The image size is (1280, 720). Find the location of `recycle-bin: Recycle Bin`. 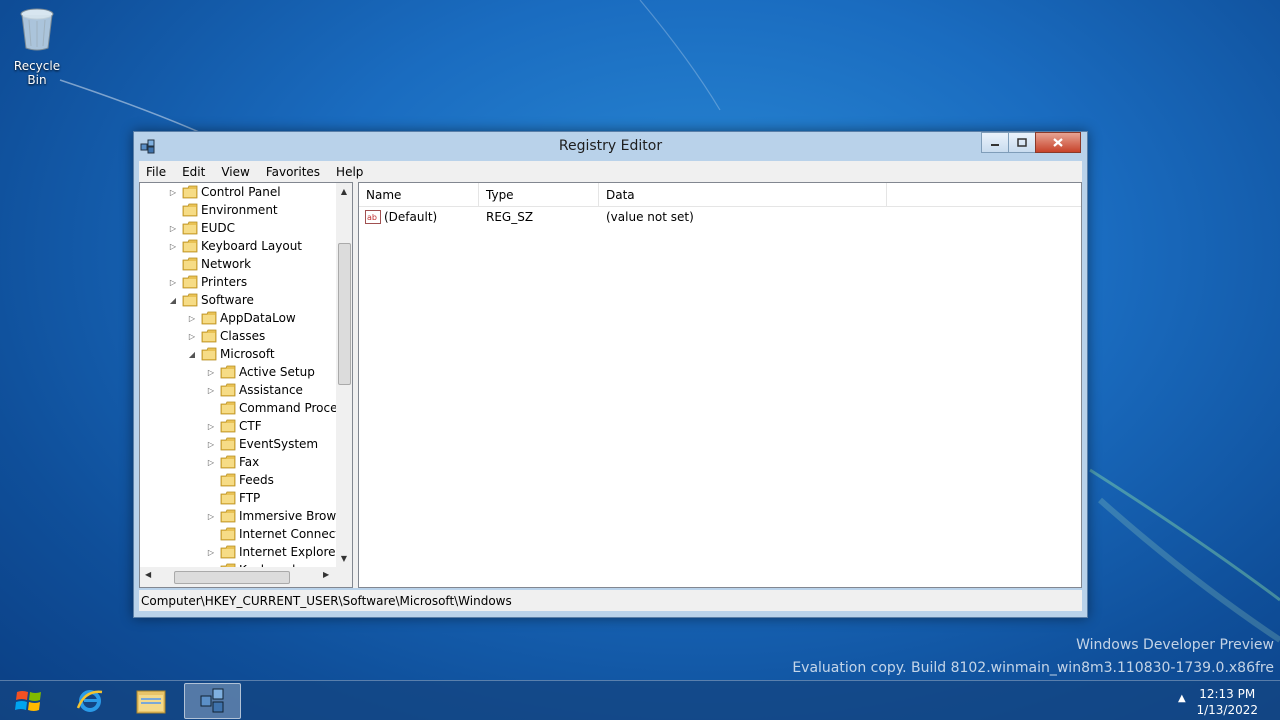

recycle-bin: Recycle Bin is located at coordinates (37, 46).